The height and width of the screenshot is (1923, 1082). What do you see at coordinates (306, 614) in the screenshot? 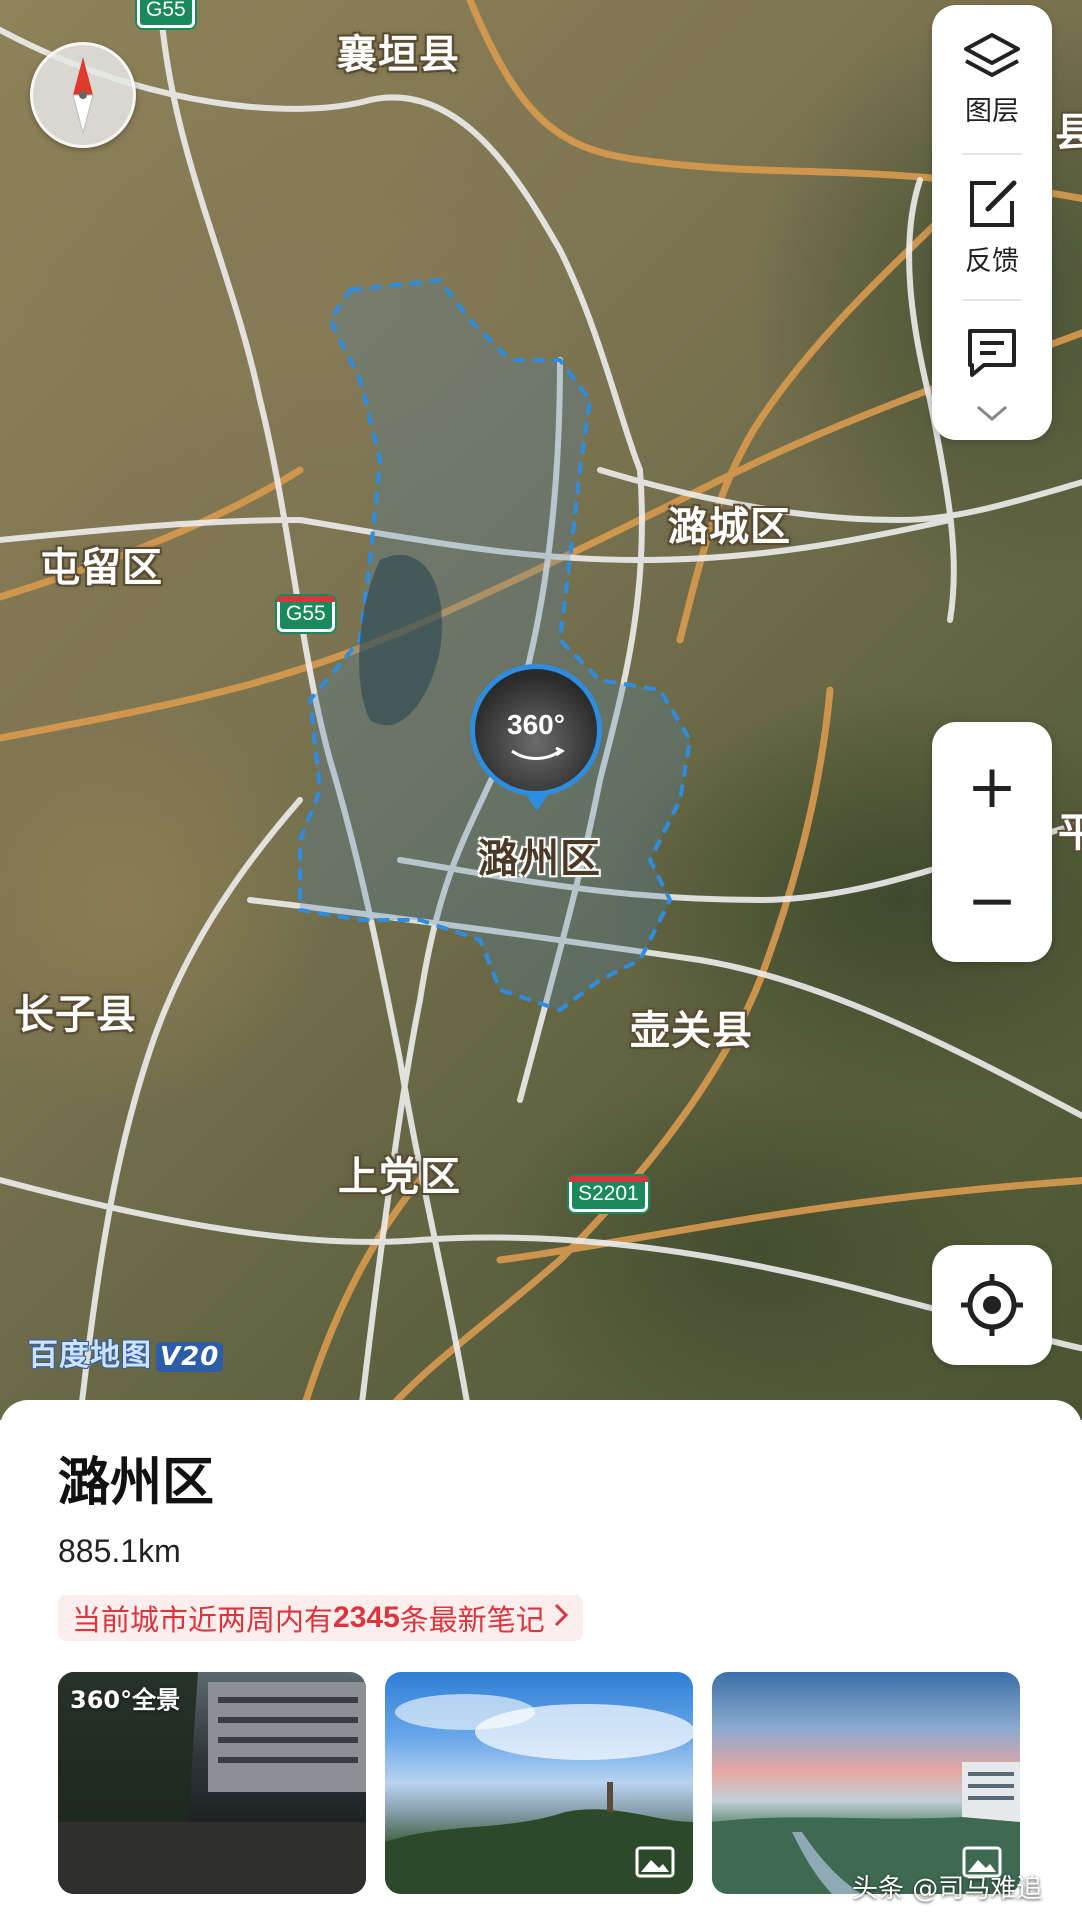
I see `highway-shield-g55: G55` at bounding box center [306, 614].